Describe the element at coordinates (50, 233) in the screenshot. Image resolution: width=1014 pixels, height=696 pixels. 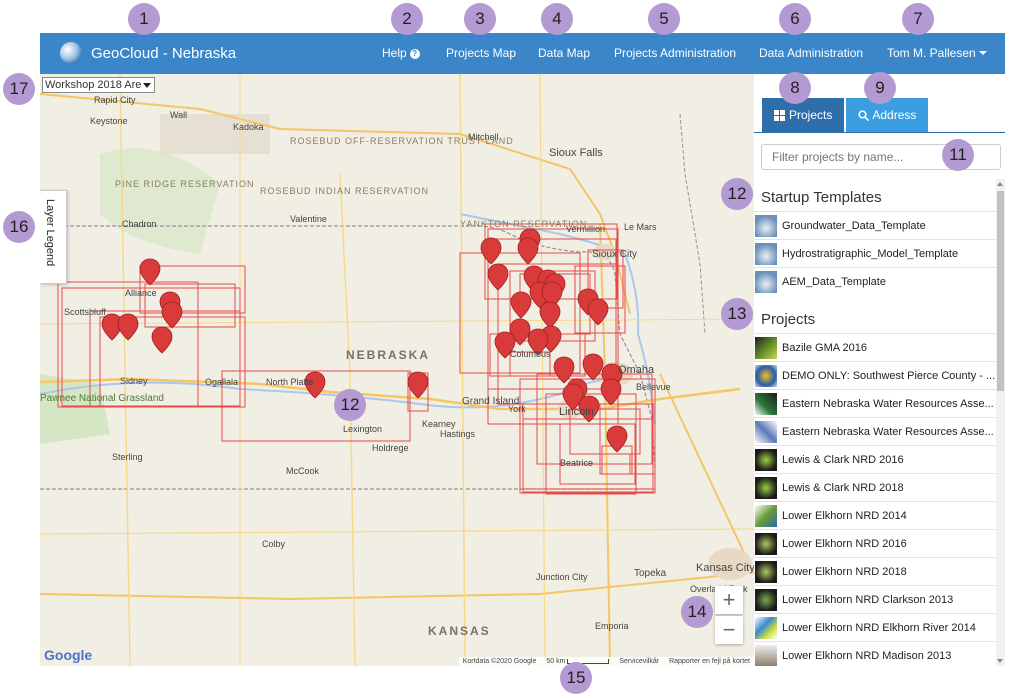
I see `layer-legend-label: Layer Legend` at that location.